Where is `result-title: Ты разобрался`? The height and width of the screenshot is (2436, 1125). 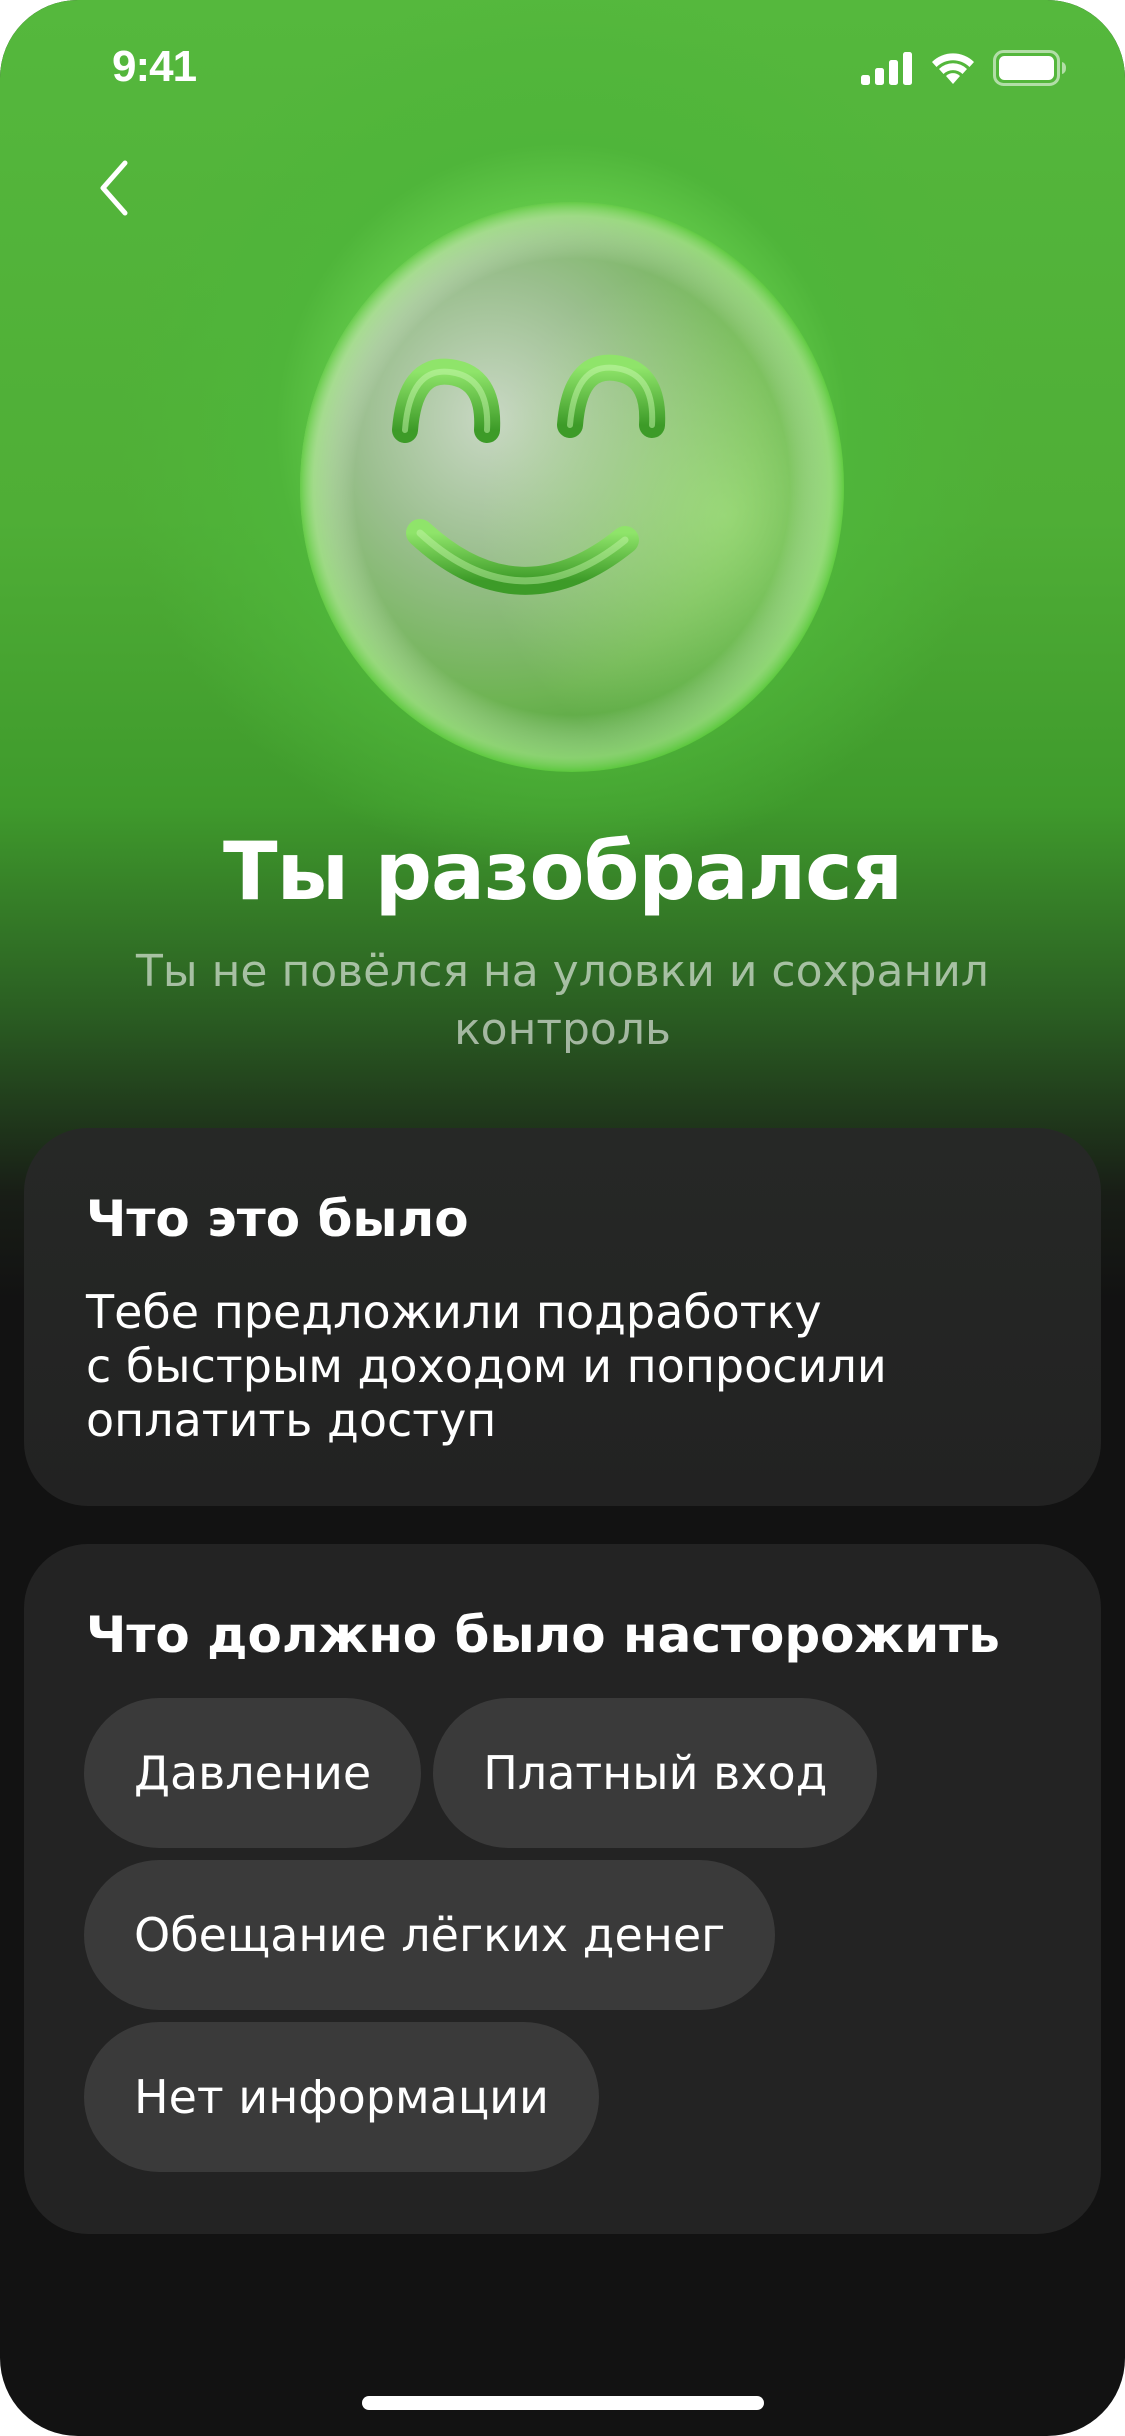 result-title: Ты разобрался is located at coordinates (563, 871).